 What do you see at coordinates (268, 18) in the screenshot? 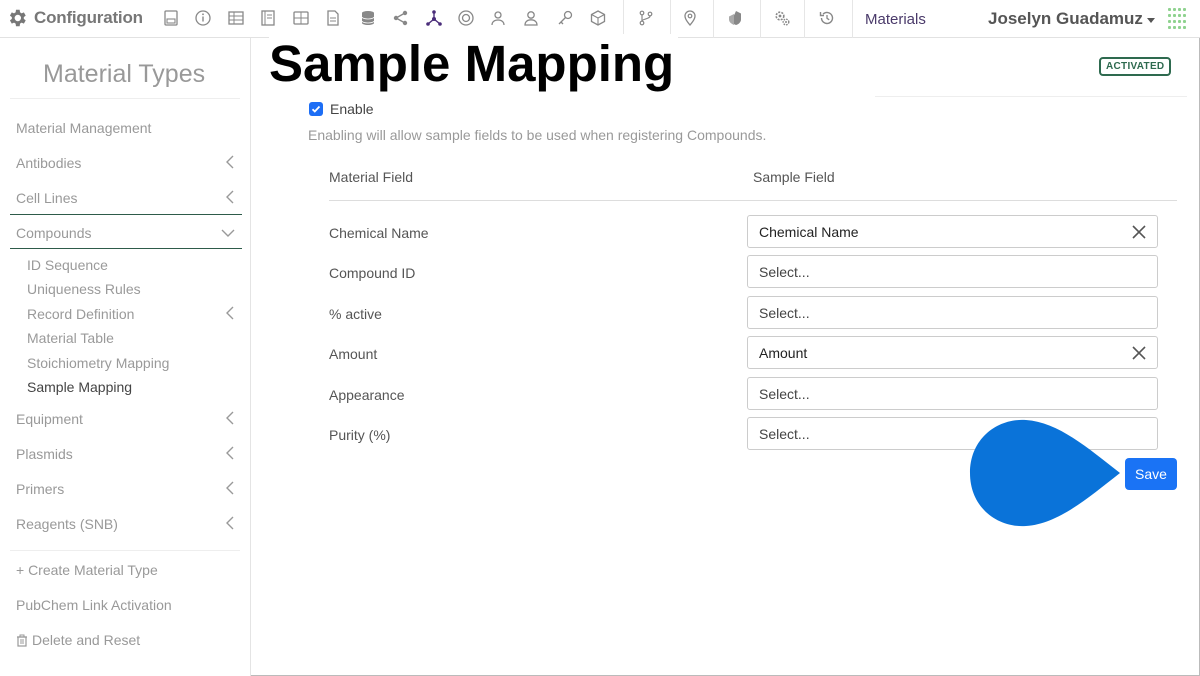
I see `notebook-icon` at bounding box center [268, 18].